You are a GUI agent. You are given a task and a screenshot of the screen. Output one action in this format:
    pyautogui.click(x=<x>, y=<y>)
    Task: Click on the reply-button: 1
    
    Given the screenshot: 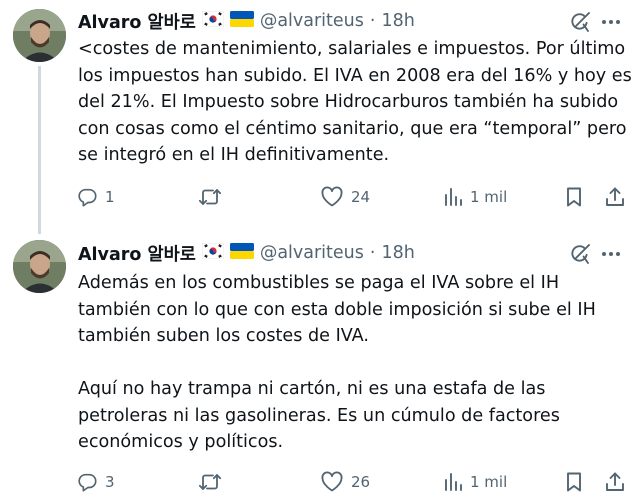 What is the action you would take?
    pyautogui.click(x=95, y=197)
    